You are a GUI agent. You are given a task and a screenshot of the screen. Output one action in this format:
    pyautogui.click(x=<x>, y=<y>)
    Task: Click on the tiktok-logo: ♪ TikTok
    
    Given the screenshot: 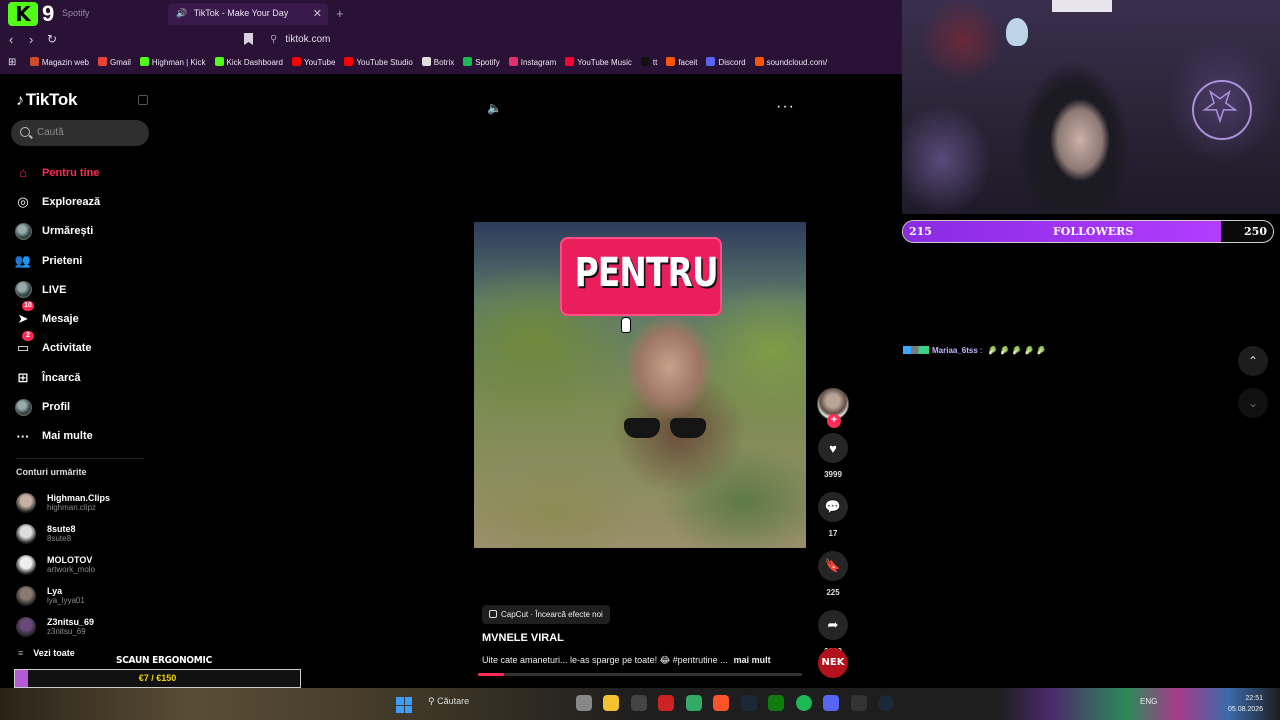 What is the action you would take?
    pyautogui.click(x=46, y=100)
    